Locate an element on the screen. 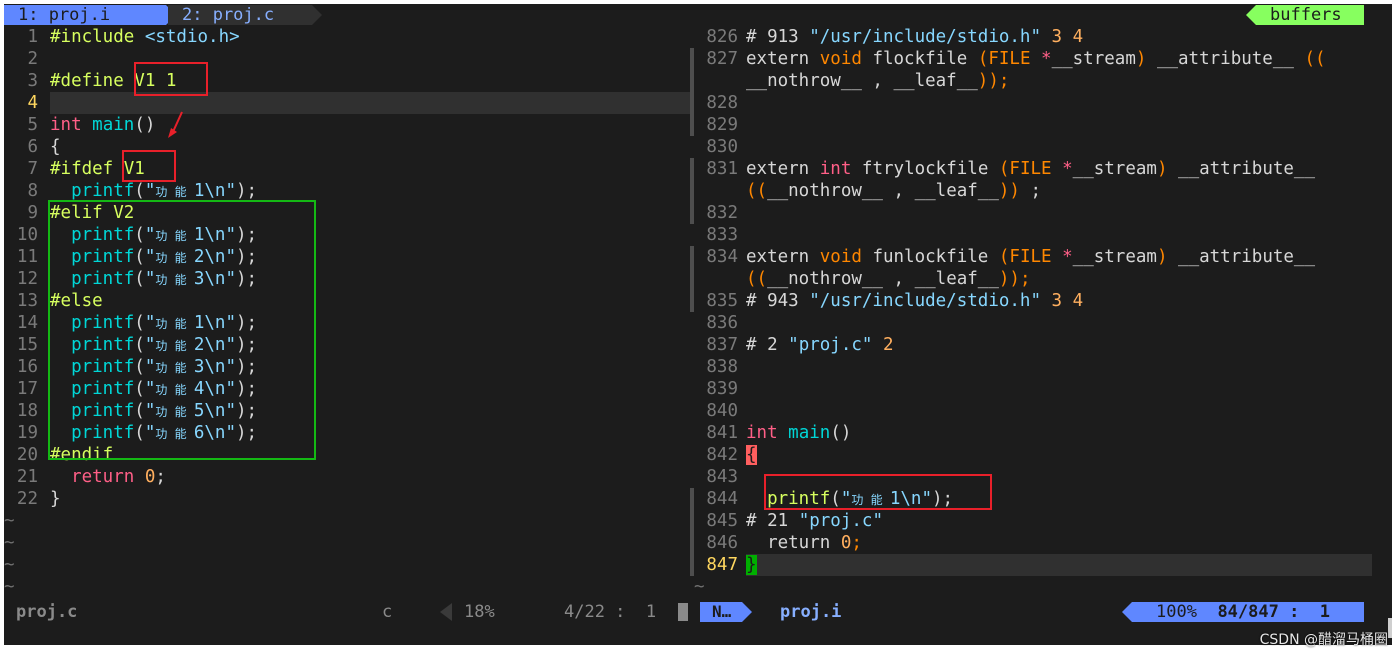 The width and height of the screenshot is (1400, 655). scrollbar-handle is located at coordinates (1390, 628).